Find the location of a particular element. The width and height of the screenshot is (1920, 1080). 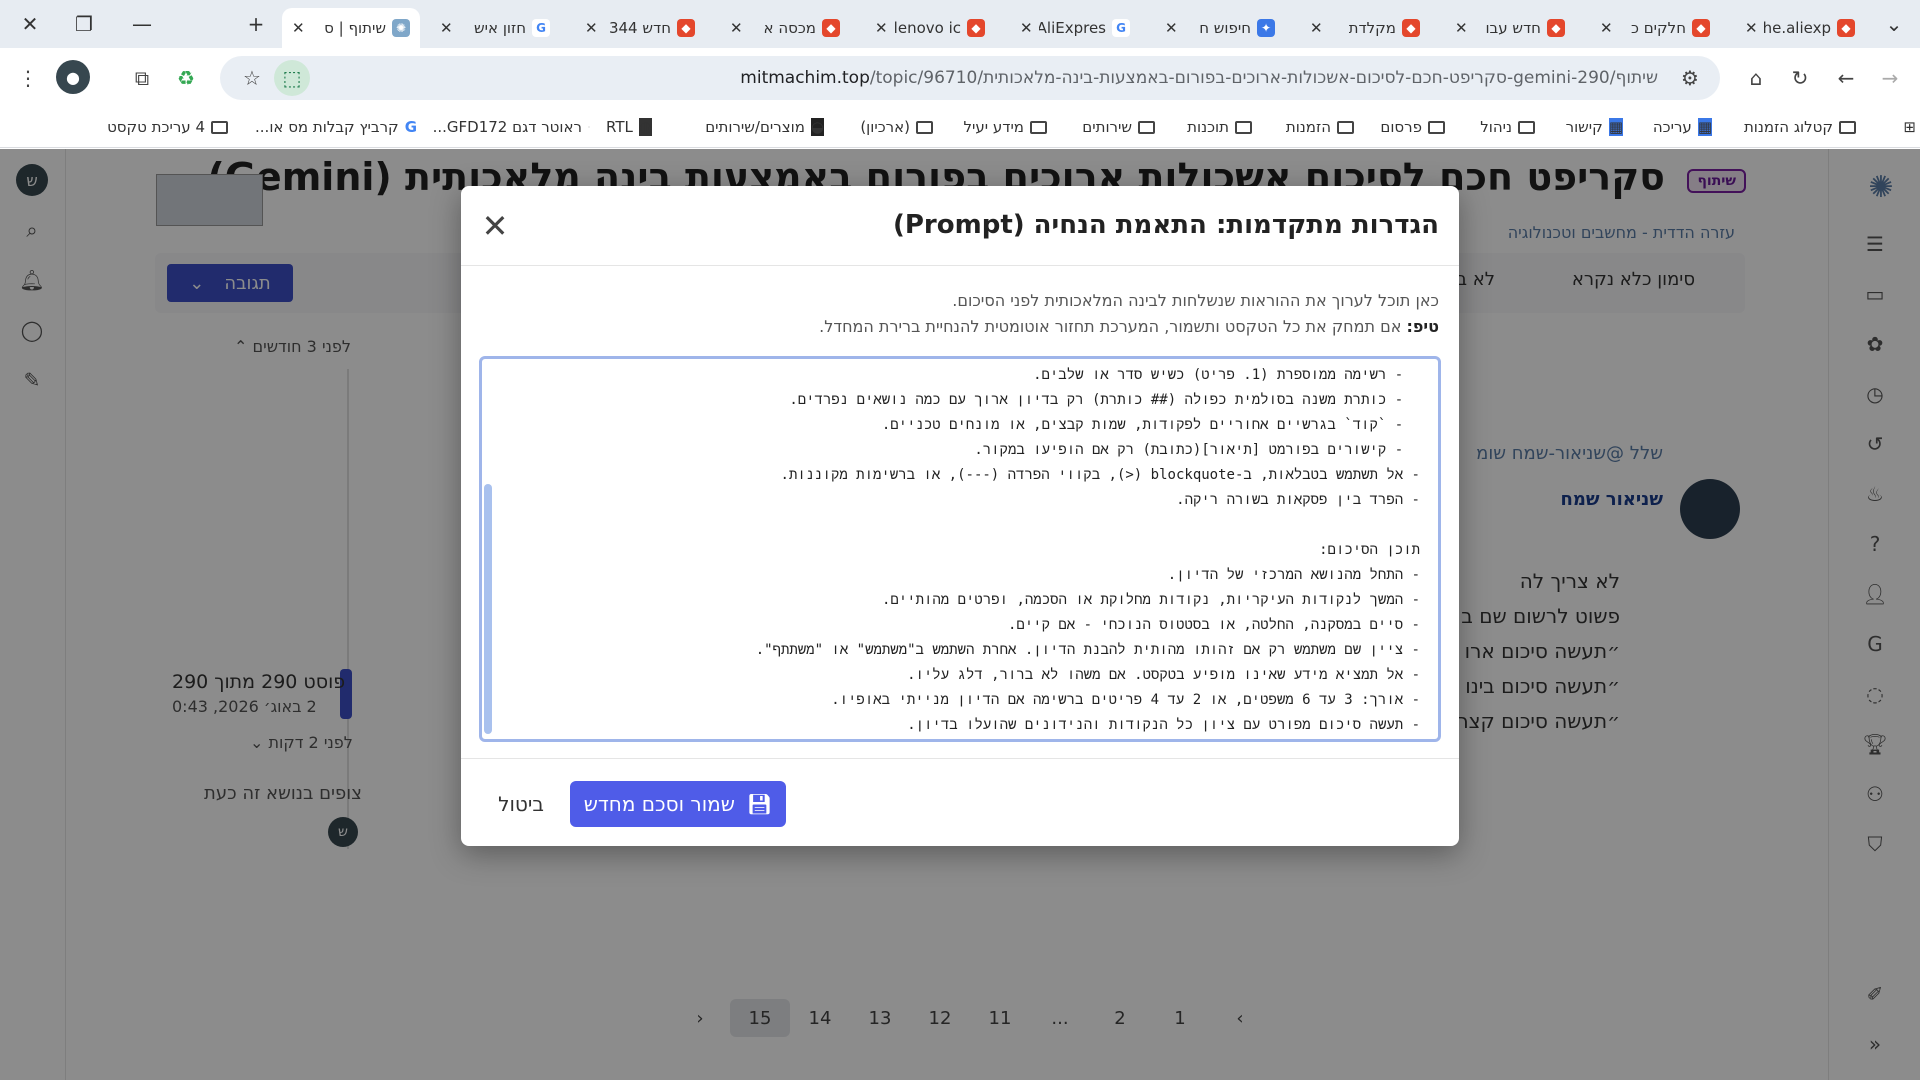

bookmark-item: קטלוג הזמנות is located at coordinates (1800, 127).